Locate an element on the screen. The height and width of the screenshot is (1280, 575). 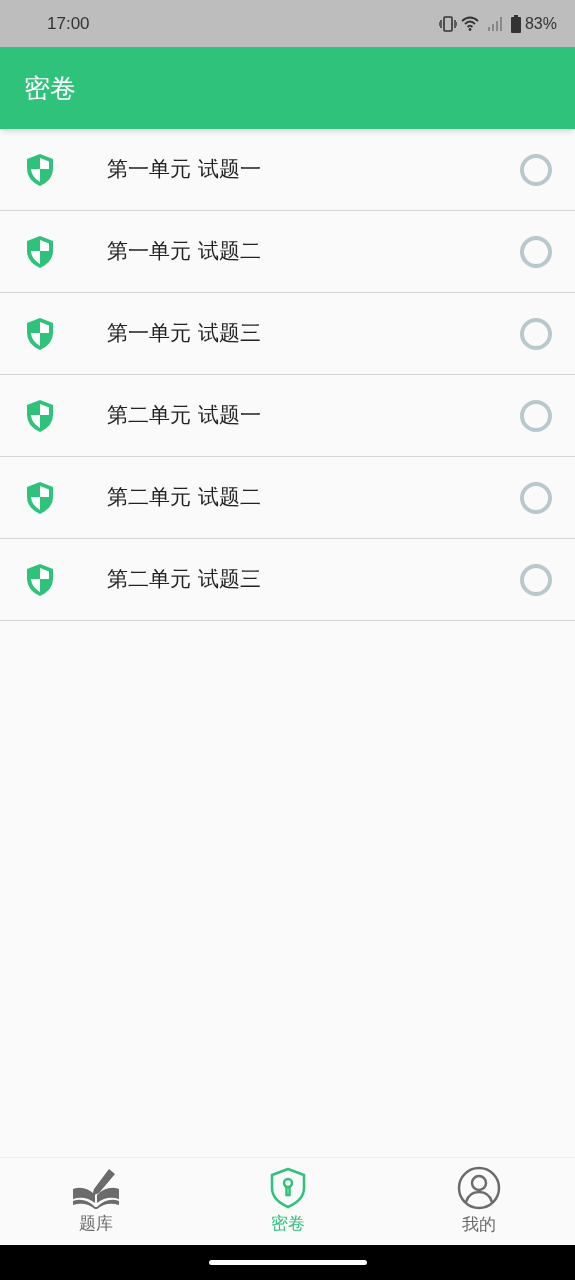
vibrate-icon is located at coordinates (447, 23).